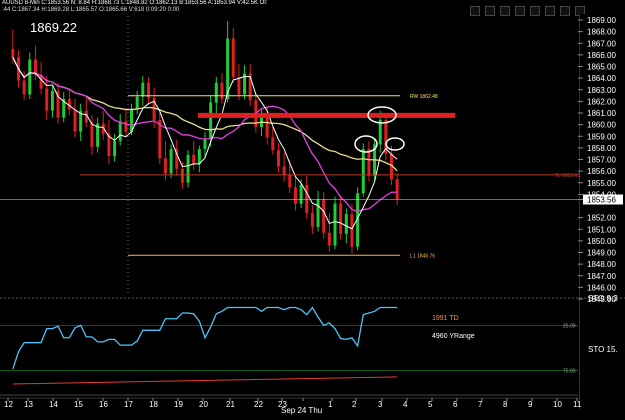  Describe the element at coordinates (103, 404) in the screenshot. I see `x-tick-label: 16` at that location.